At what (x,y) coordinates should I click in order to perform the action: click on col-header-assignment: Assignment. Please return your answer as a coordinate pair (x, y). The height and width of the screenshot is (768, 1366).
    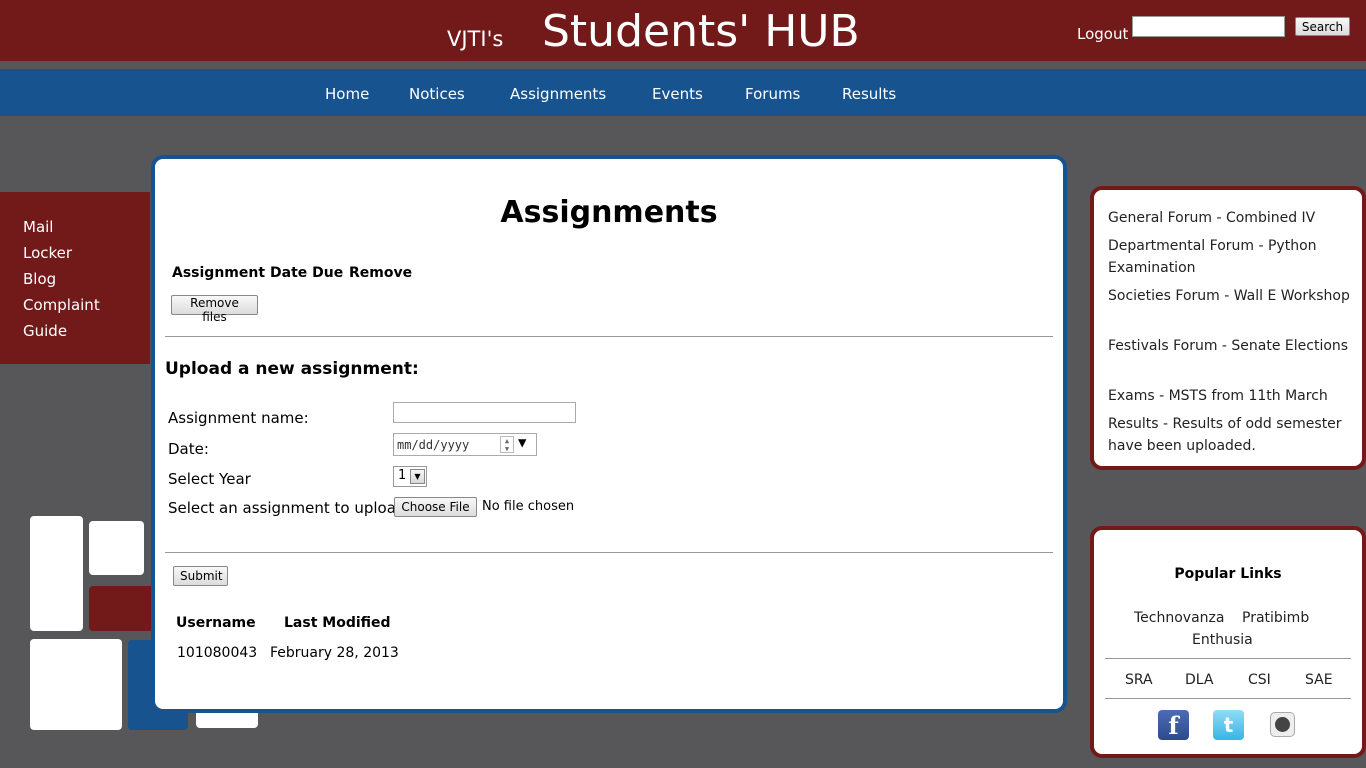
    Looking at the image, I should click on (219, 273).